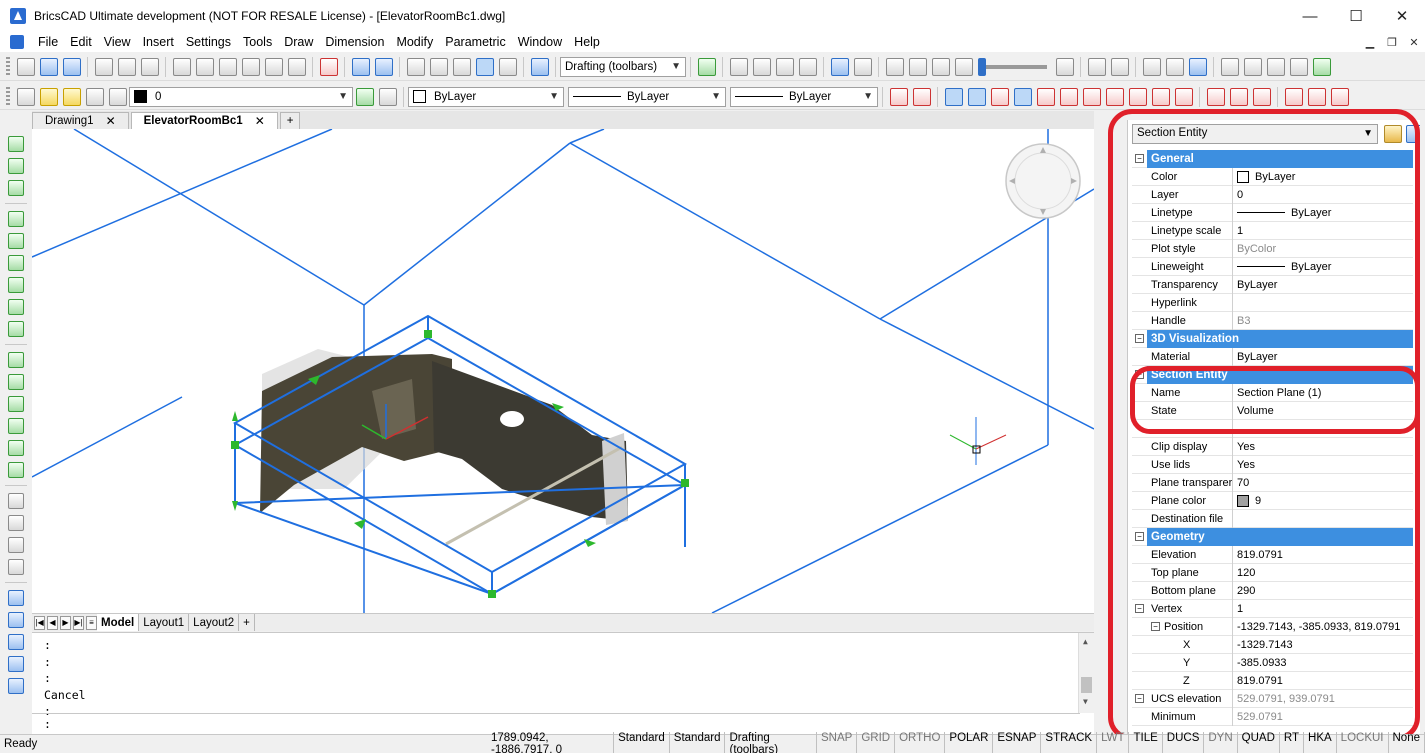  What do you see at coordinates (257, 42) in the screenshot?
I see `menu-tools: Tools` at bounding box center [257, 42].